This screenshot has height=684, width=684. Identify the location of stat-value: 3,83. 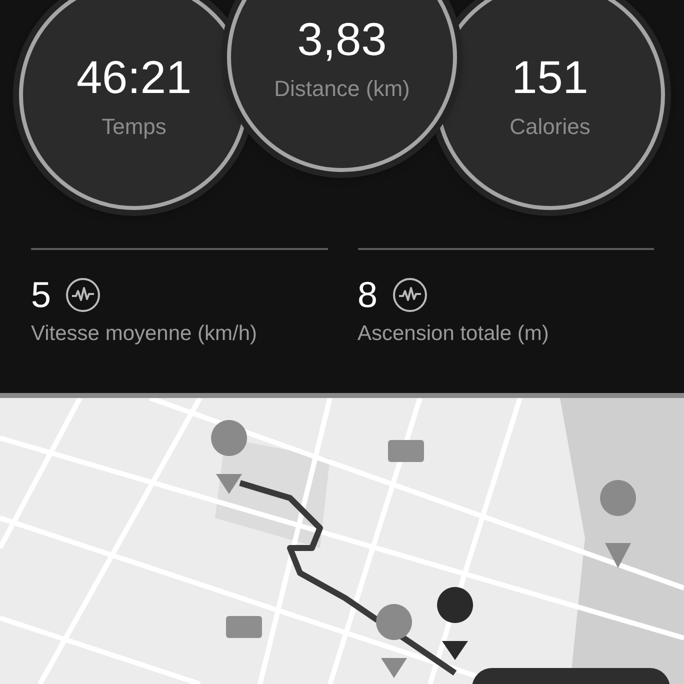
(342, 39).